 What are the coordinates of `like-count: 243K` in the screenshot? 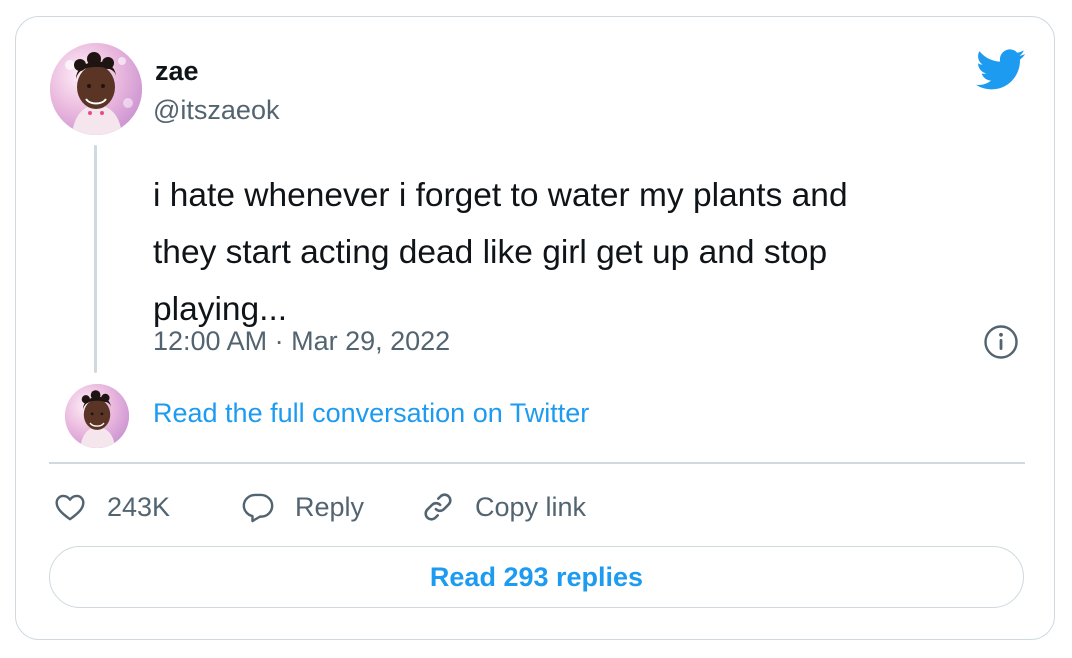 It's located at (139, 506).